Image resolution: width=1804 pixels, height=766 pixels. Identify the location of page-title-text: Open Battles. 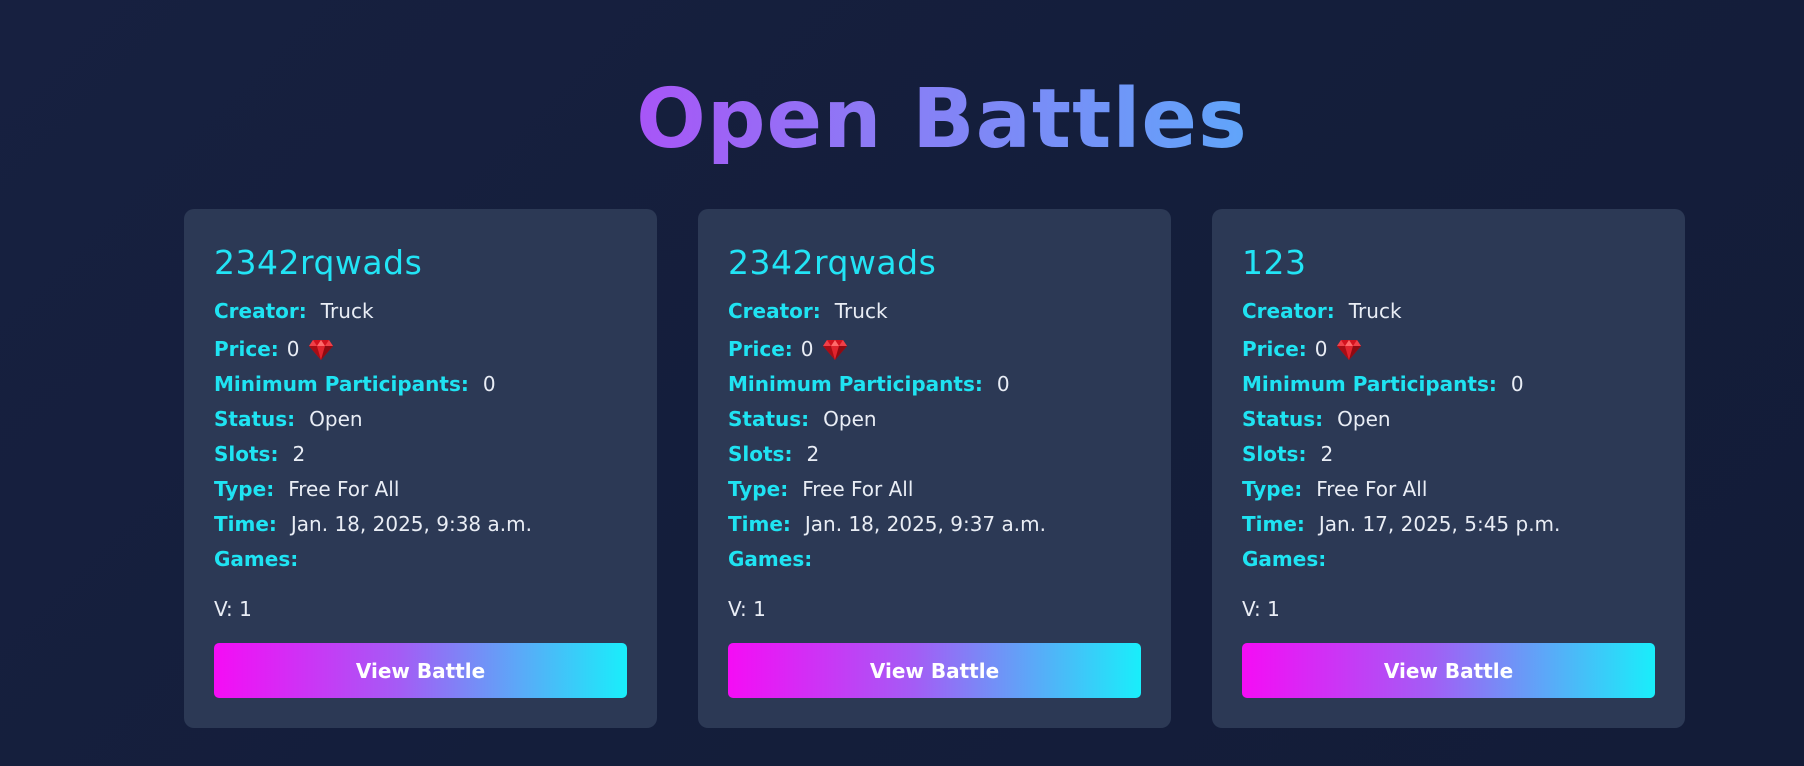
(942, 119).